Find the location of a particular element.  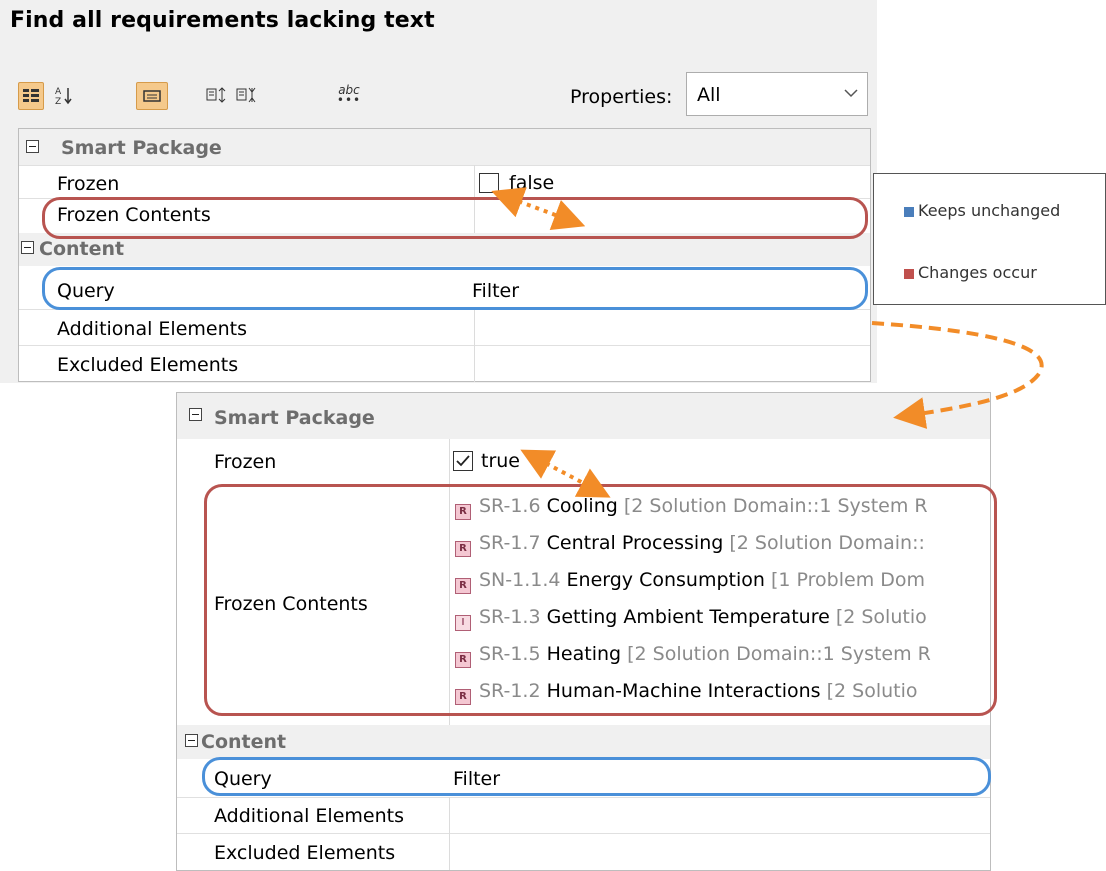

top-double-arrow is located at coordinates (538, 208).